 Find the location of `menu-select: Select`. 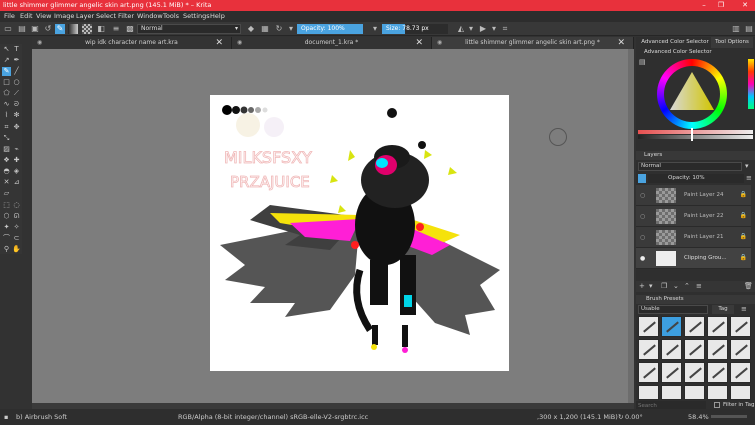

menu-select: Select is located at coordinates (106, 16).